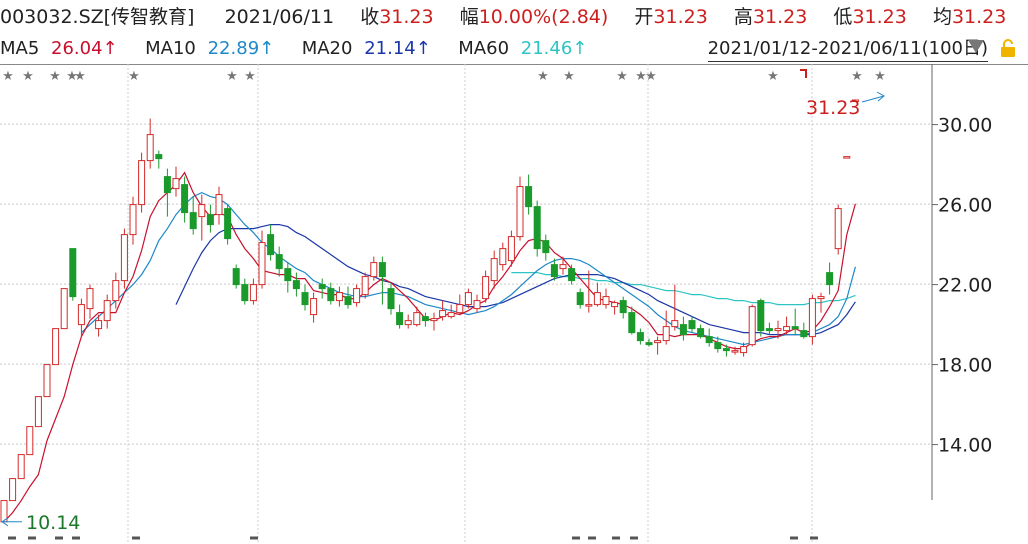  I want to click on y-tick-label: 22.00, so click(965, 286).